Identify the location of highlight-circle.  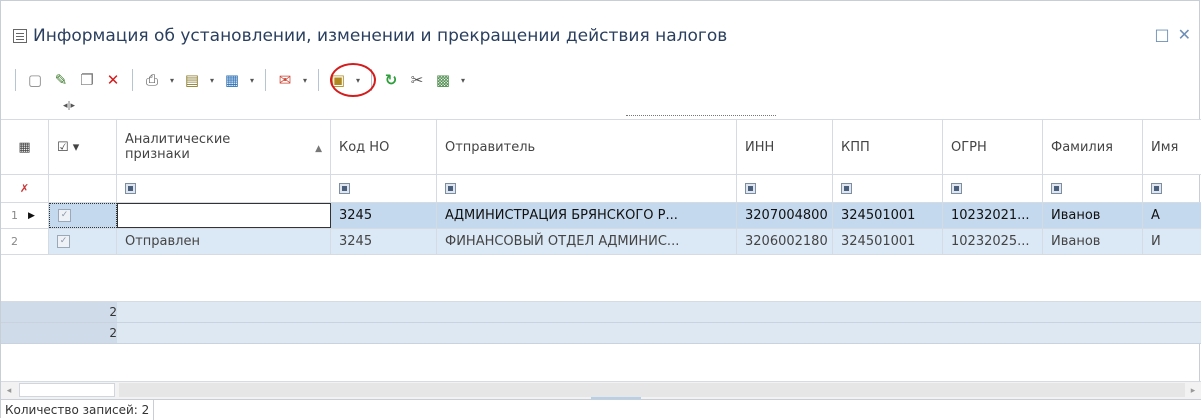
(353, 80).